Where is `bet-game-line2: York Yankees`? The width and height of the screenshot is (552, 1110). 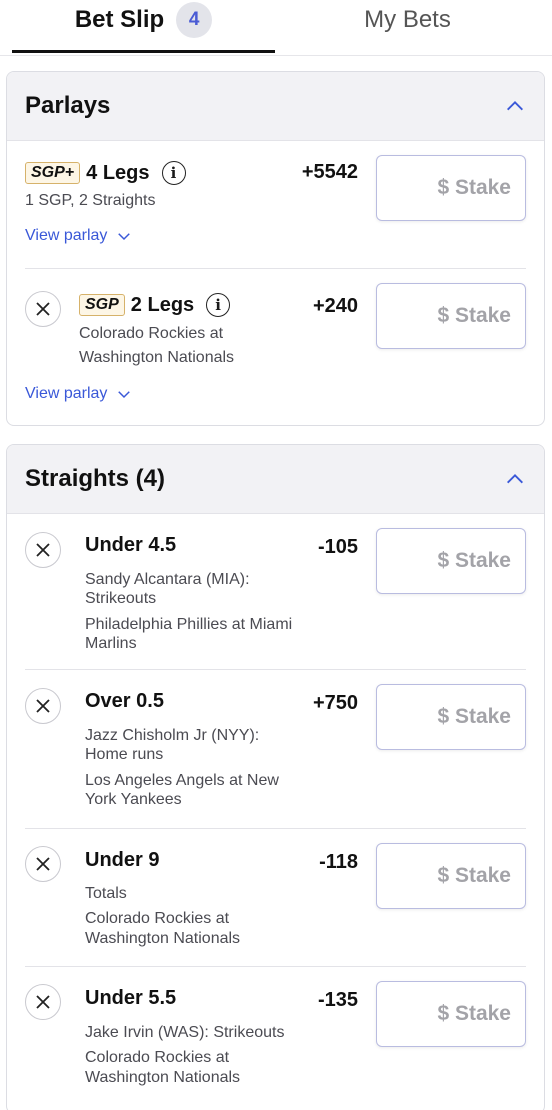 bet-game-line2: York Yankees is located at coordinates (133, 799).